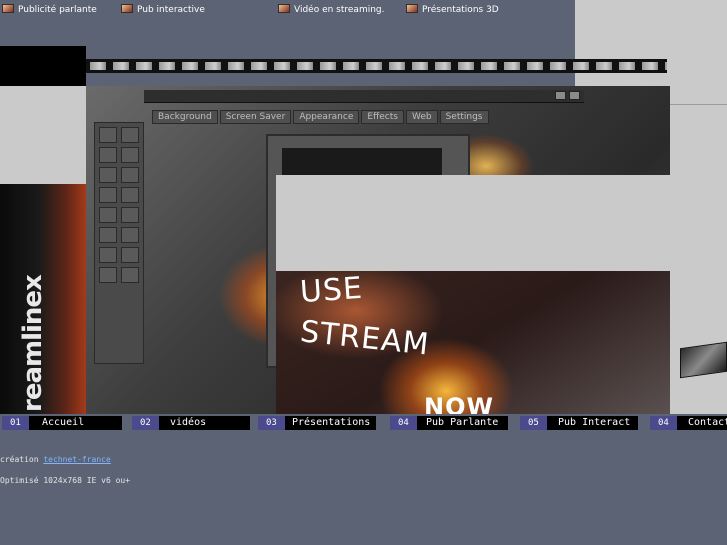 The image size is (727, 545). What do you see at coordinates (331, 291) in the screenshot?
I see `hero-text-line1: USE` at bounding box center [331, 291].